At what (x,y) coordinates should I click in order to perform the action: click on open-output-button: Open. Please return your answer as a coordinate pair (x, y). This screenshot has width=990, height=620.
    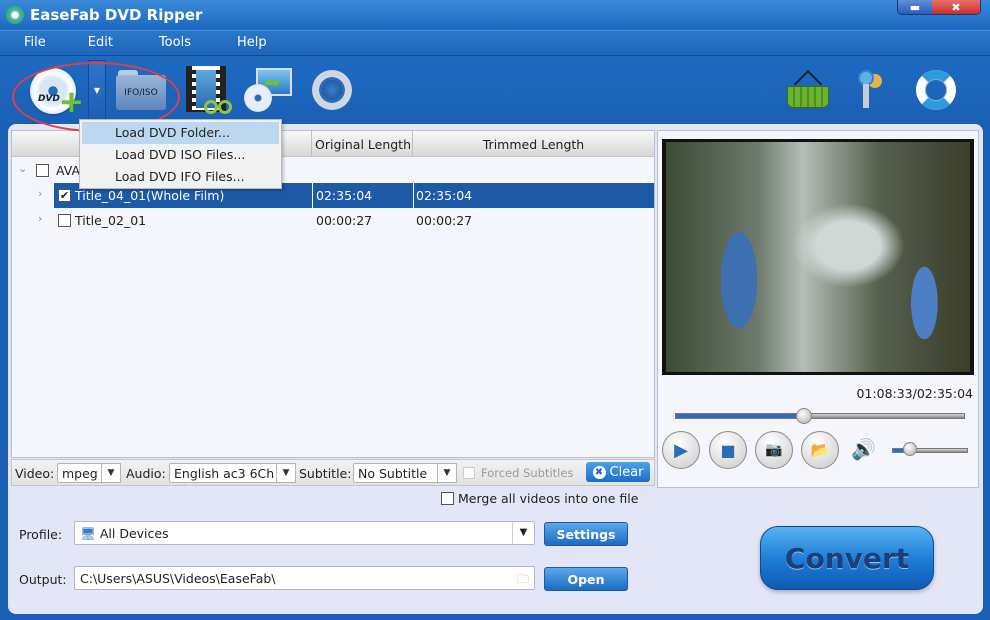
    Looking at the image, I should click on (586, 579).